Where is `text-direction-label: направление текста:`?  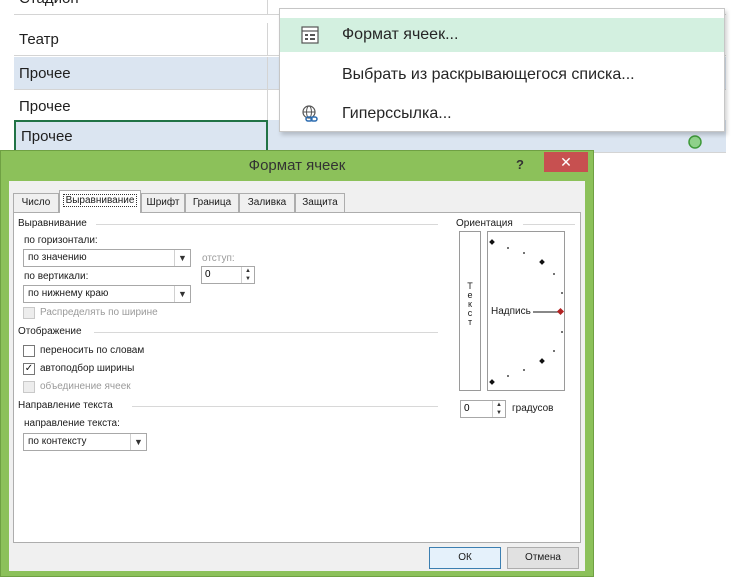 text-direction-label: направление текста: is located at coordinates (72, 423).